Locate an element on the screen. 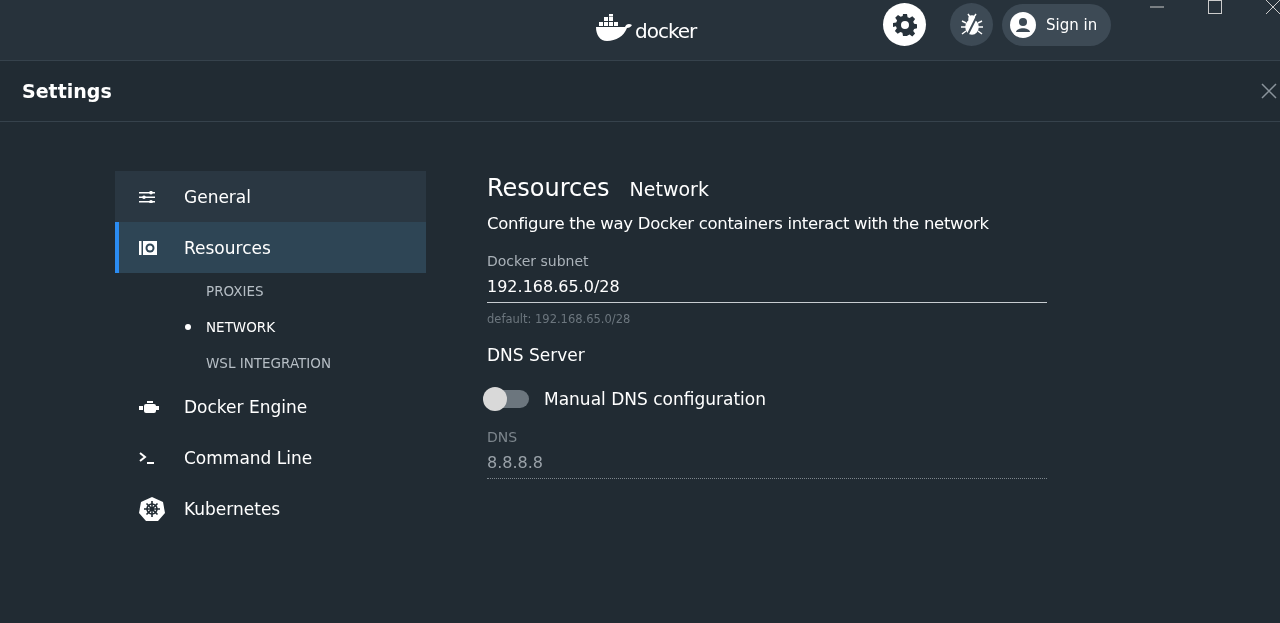 The height and width of the screenshot is (623, 1280). subnet-field: 192.168.65.0/28 is located at coordinates (767, 290).